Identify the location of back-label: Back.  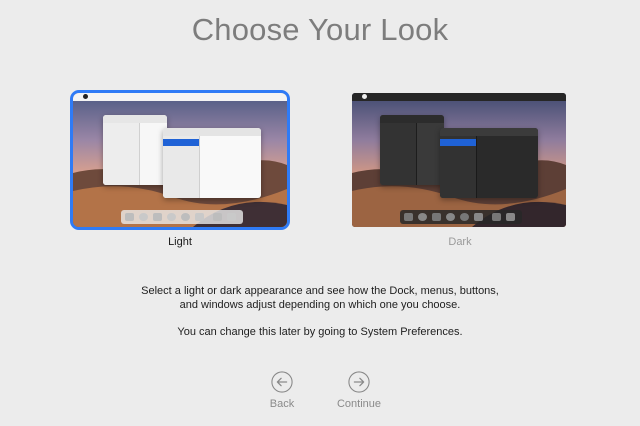
(282, 404).